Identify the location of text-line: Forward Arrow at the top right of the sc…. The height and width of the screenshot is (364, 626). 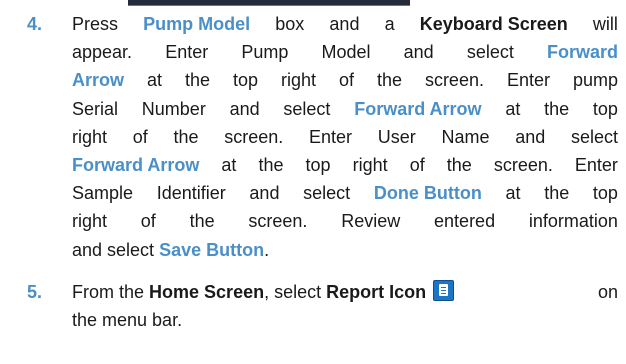
(345, 165).